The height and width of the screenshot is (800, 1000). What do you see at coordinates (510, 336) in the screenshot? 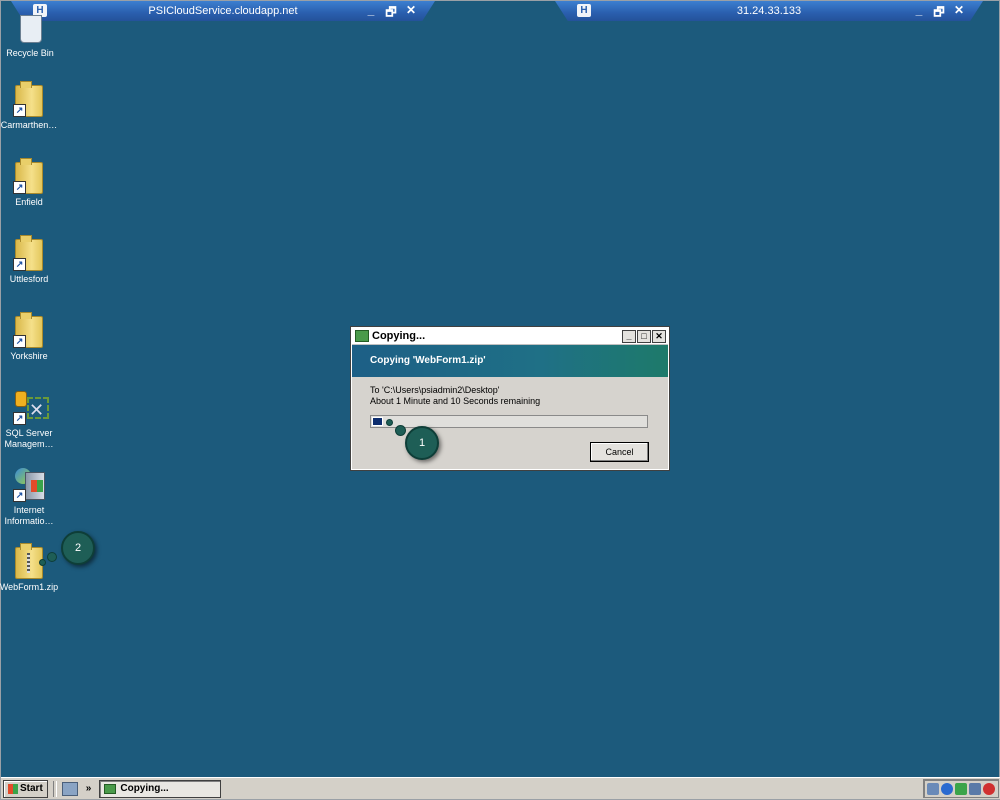
I see `dialog-titlebar: Copying... _ □ ✕` at bounding box center [510, 336].